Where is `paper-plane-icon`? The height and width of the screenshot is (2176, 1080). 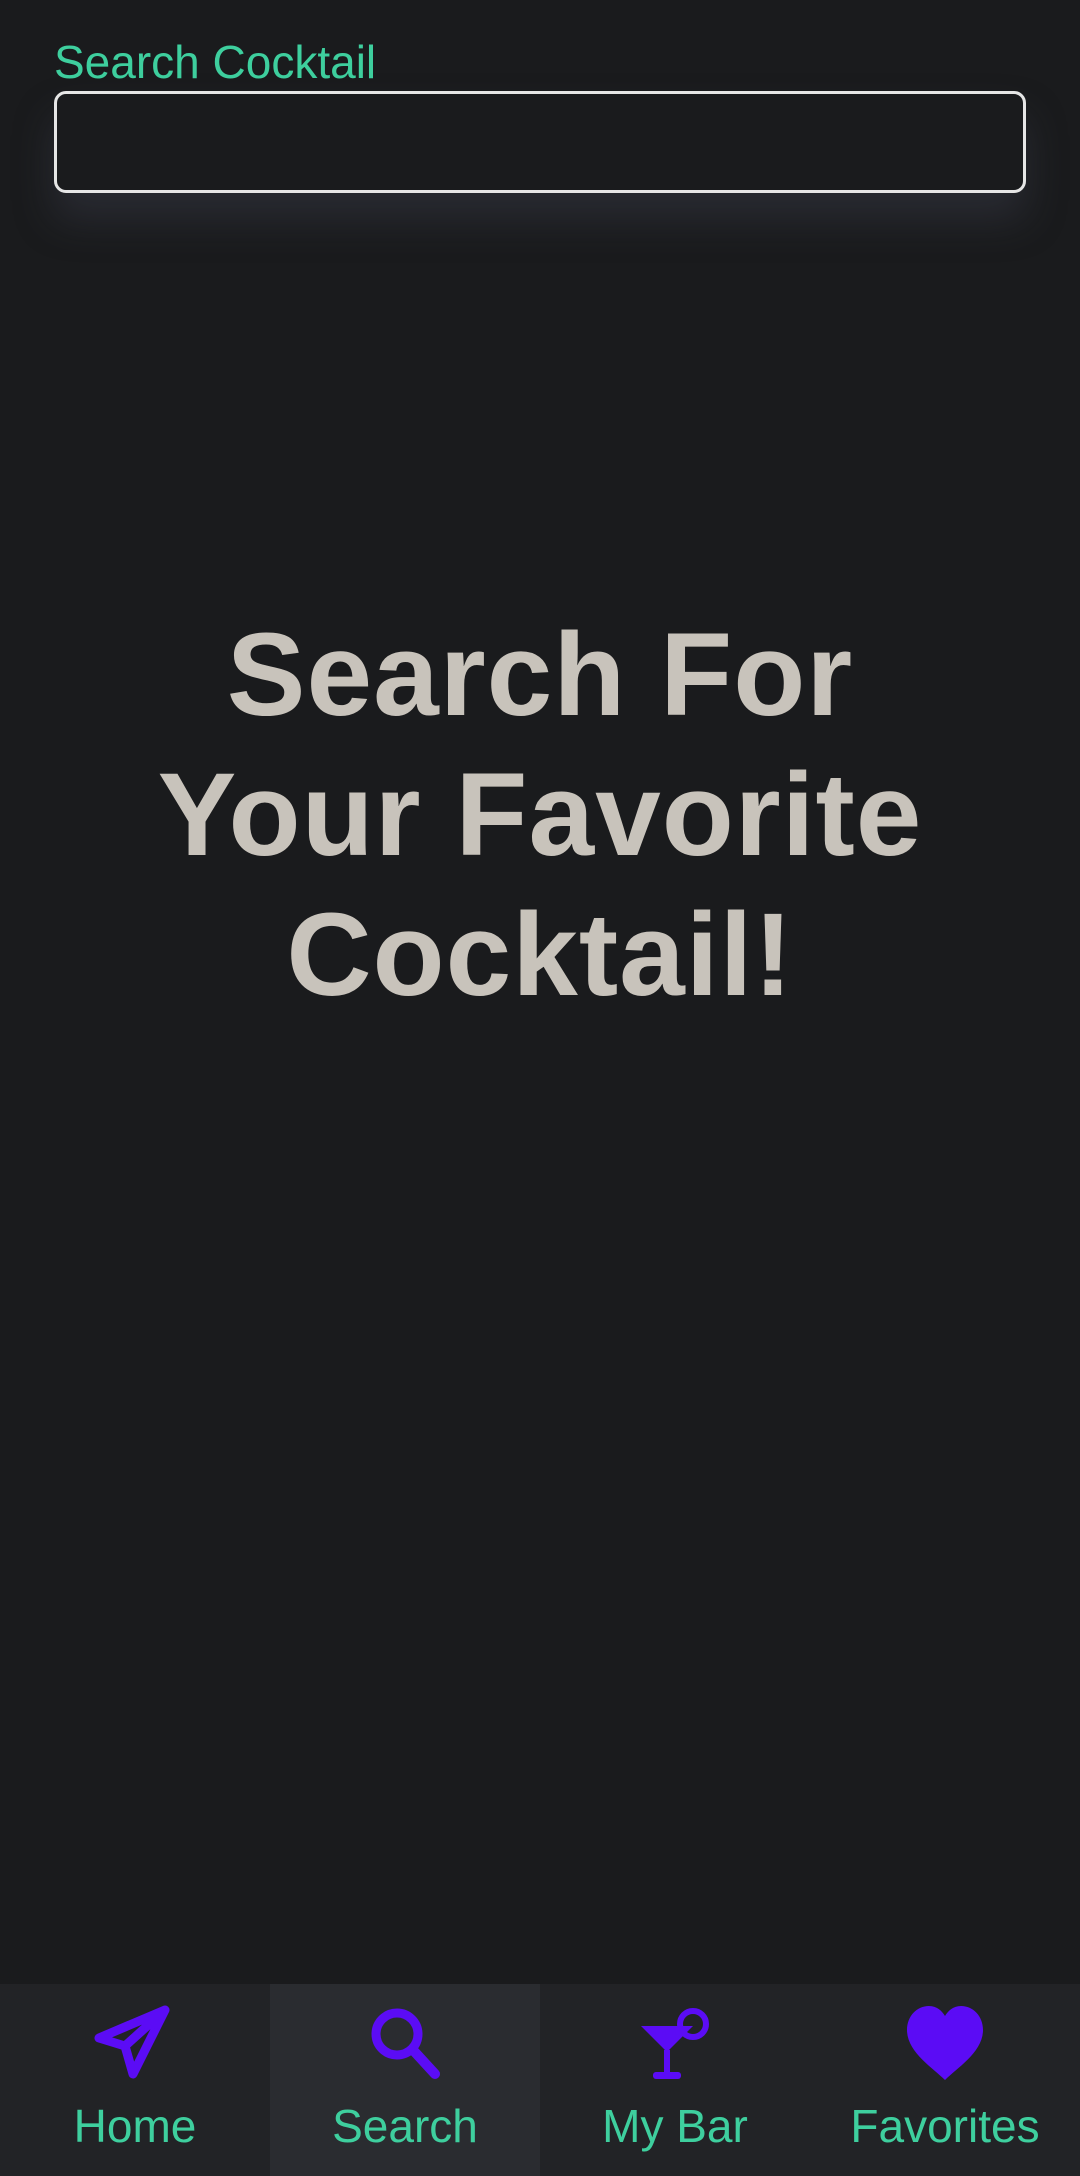
paper-plane-icon is located at coordinates (135, 2044).